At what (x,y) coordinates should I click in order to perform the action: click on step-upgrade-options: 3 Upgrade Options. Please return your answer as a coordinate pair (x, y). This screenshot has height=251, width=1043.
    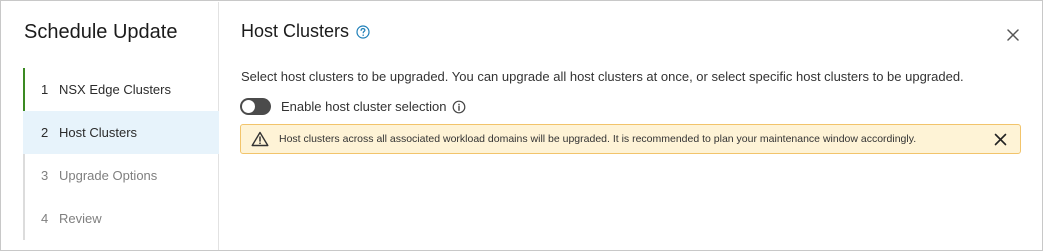
    Looking at the image, I should click on (121, 175).